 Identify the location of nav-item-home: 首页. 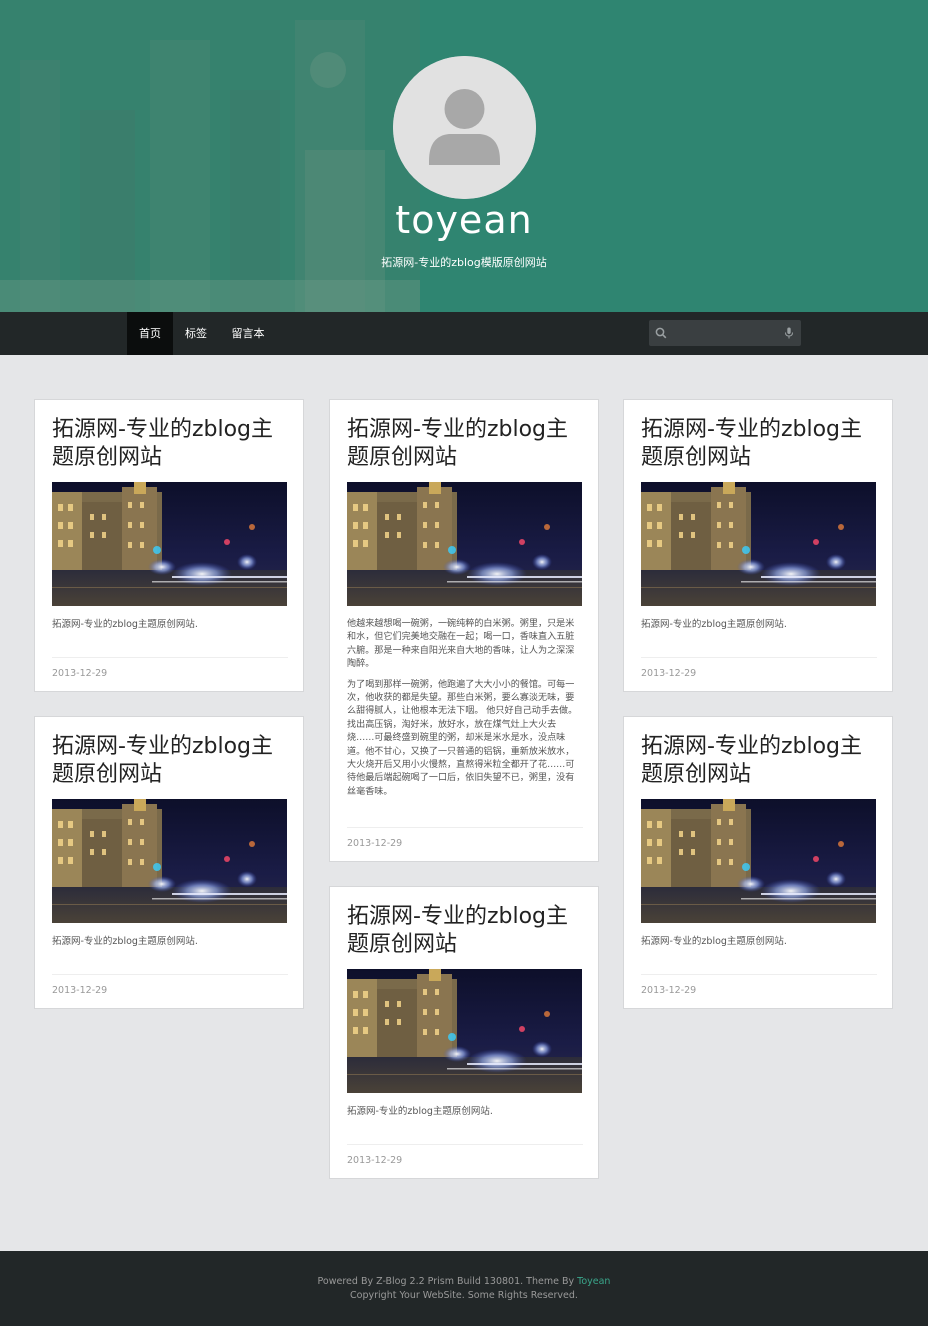
(150, 333).